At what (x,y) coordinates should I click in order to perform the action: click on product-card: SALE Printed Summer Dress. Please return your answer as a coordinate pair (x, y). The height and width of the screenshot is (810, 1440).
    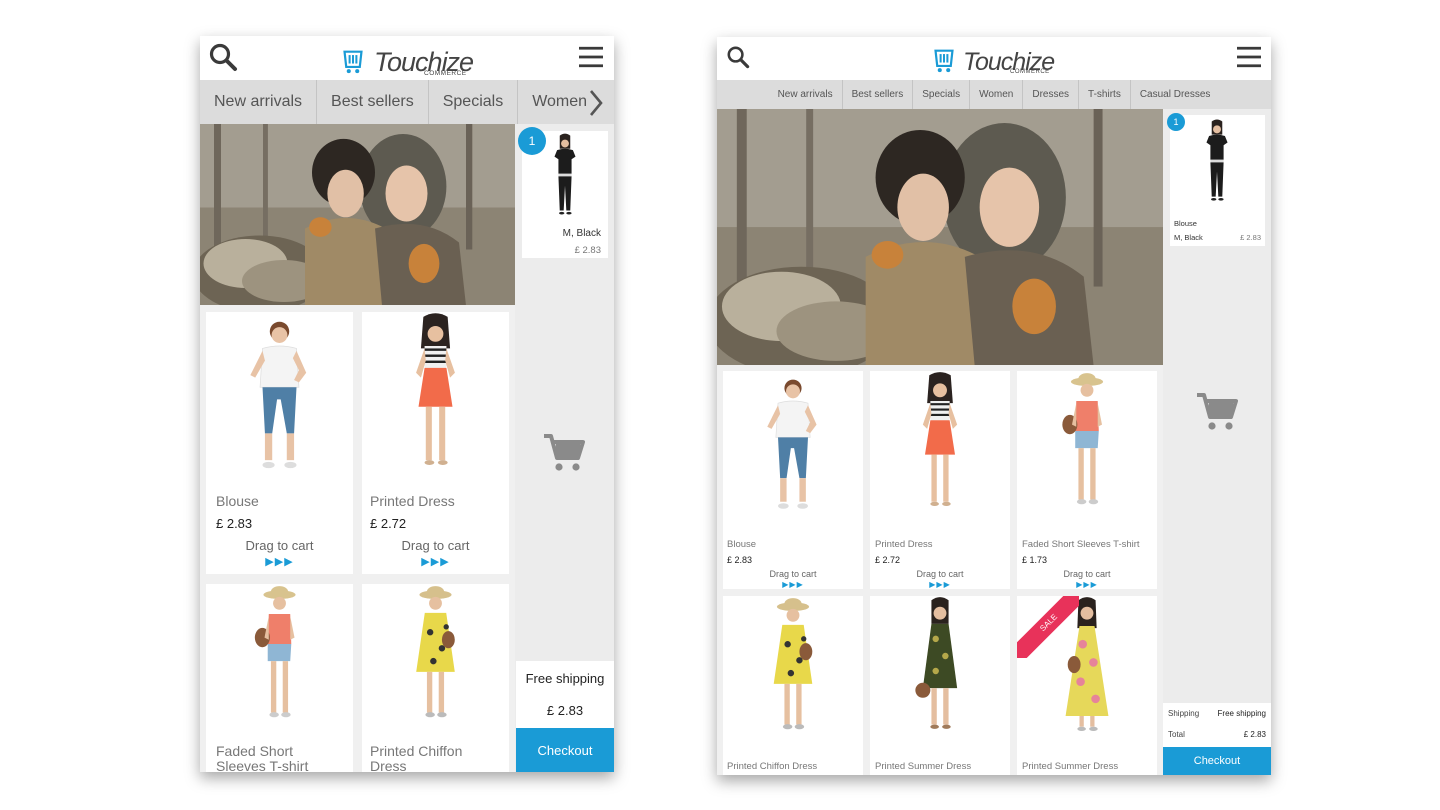
    Looking at the image, I should click on (1087, 685).